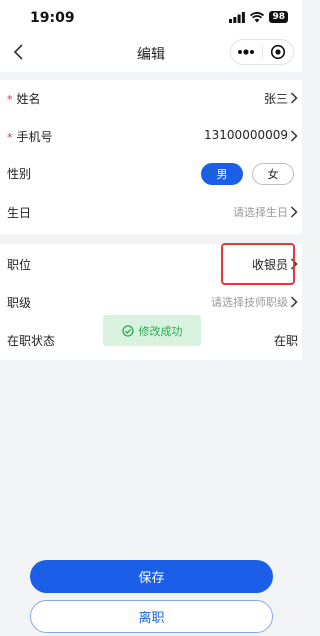 Image resolution: width=320 pixels, height=636 pixels. What do you see at coordinates (249, 302) in the screenshot?
I see `level-placeholder: 请选择技师职级` at bounding box center [249, 302].